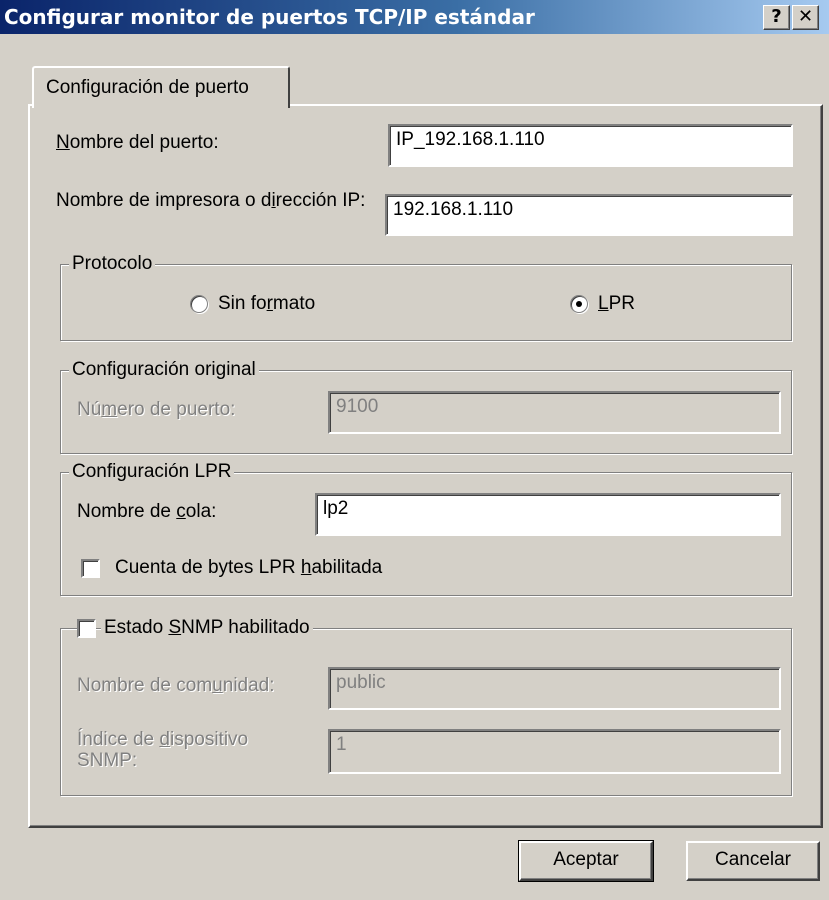 The image size is (829, 900). I want to click on raw-radio, so click(199, 304).